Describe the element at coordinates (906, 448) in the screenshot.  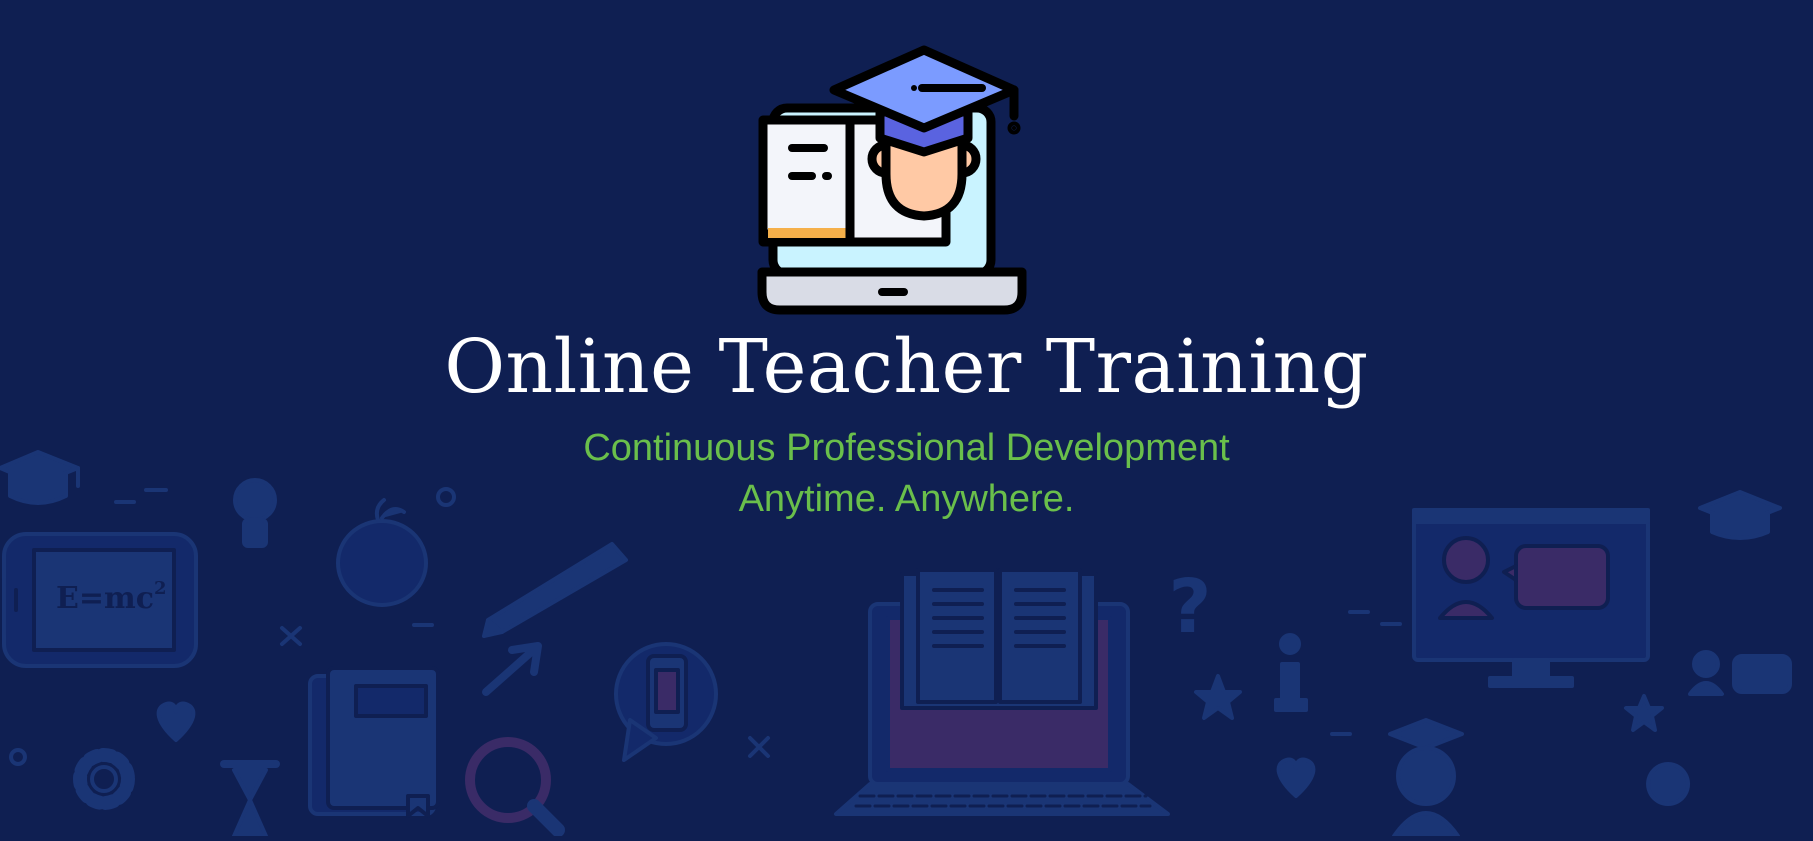
I see `subtitle-line-1: Continuous Professional Development` at that location.